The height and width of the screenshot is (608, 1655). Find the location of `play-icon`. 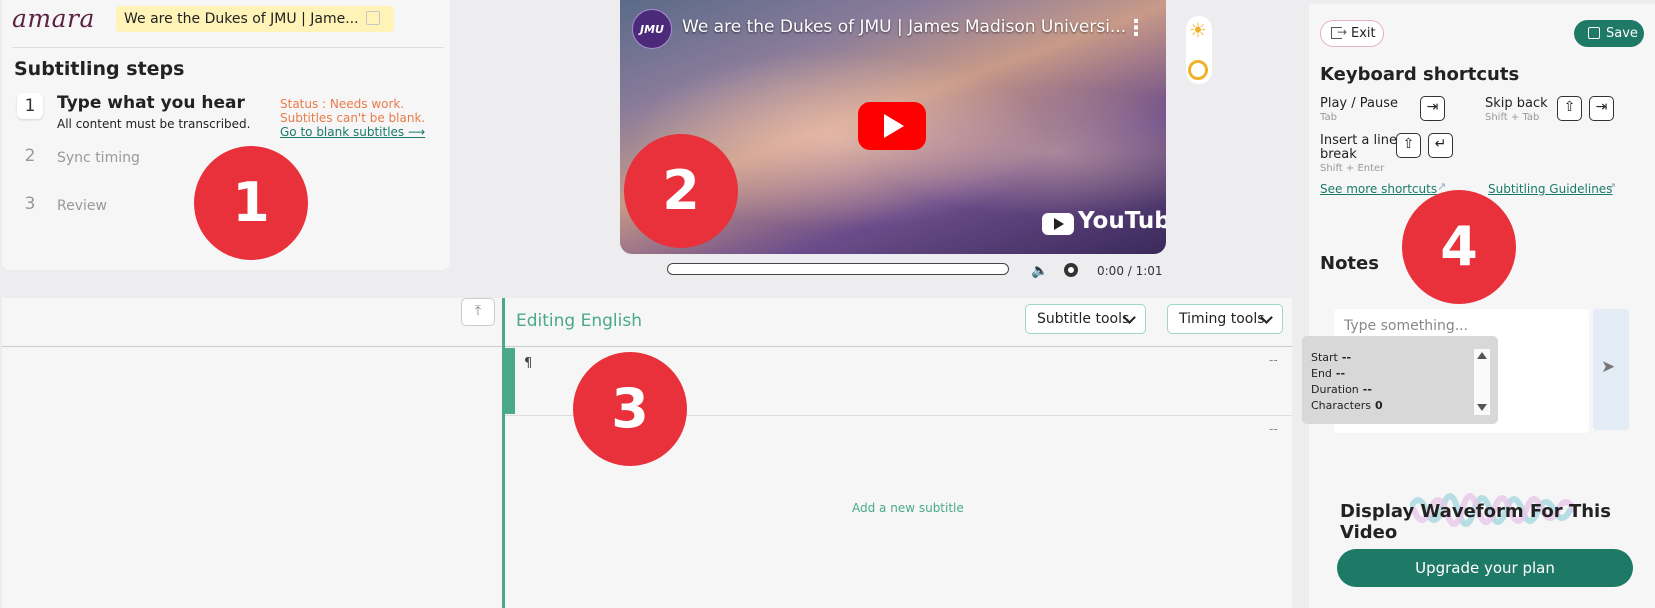

play-icon is located at coordinates (894, 126).